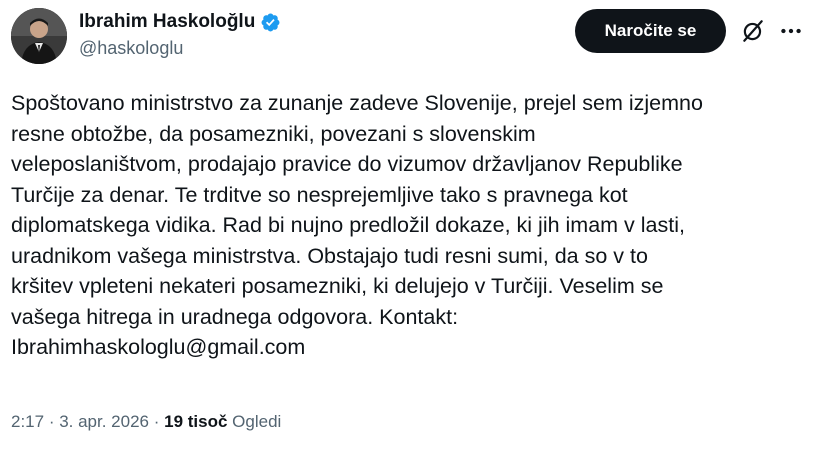  What do you see at coordinates (28, 421) in the screenshot?
I see `tweet-time: 2:17` at bounding box center [28, 421].